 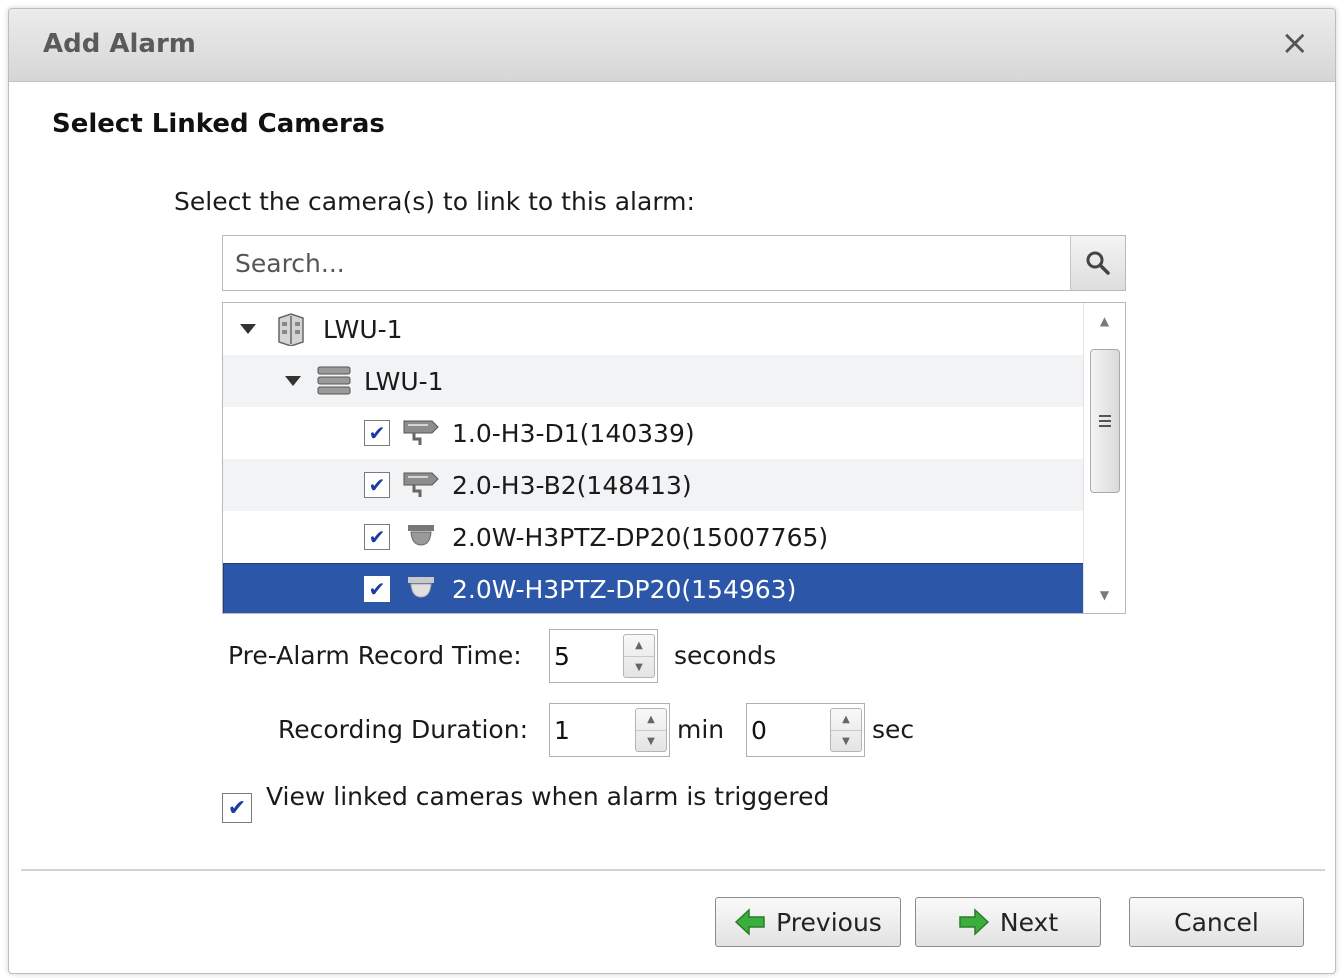 I want to click on search-input, so click(x=647, y=263).